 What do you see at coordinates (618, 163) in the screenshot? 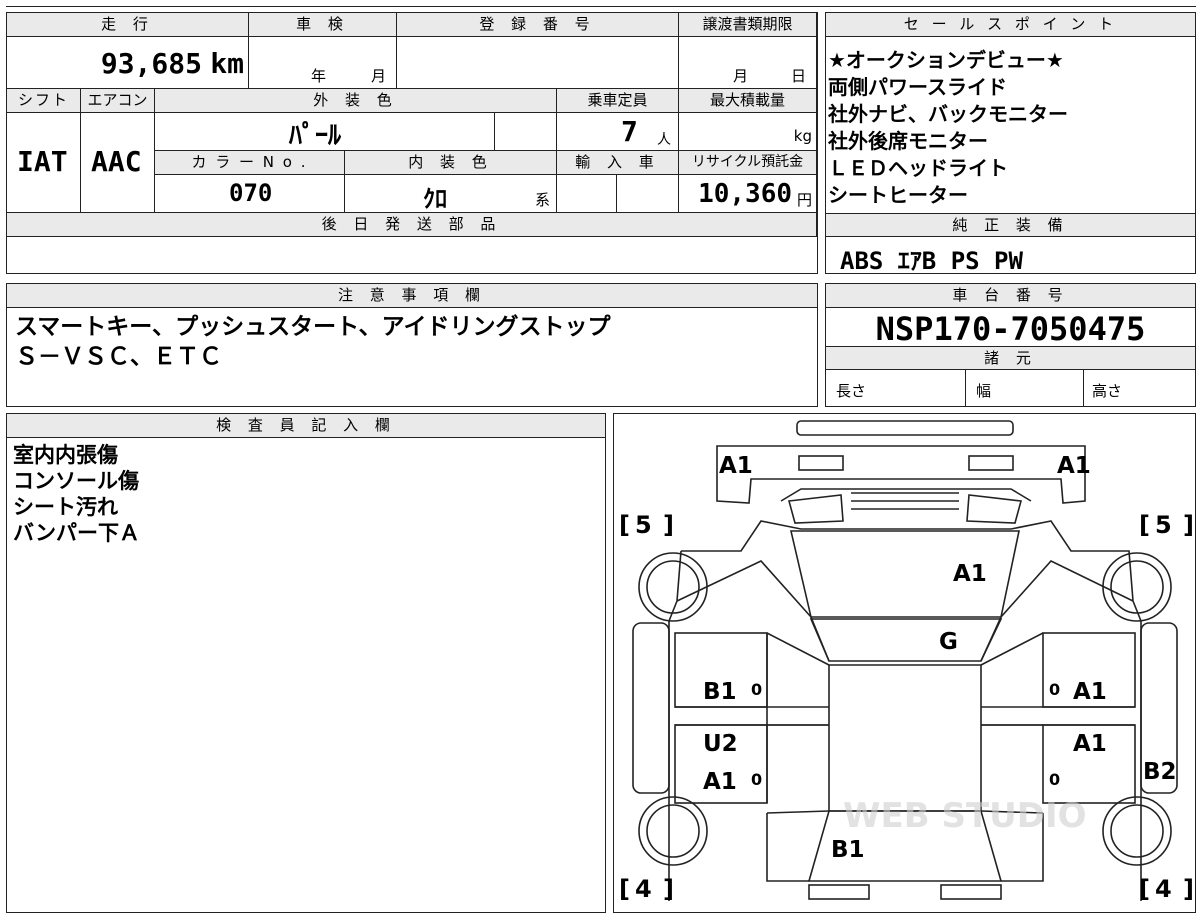
I see `import-label: 輸 入 車` at bounding box center [618, 163].